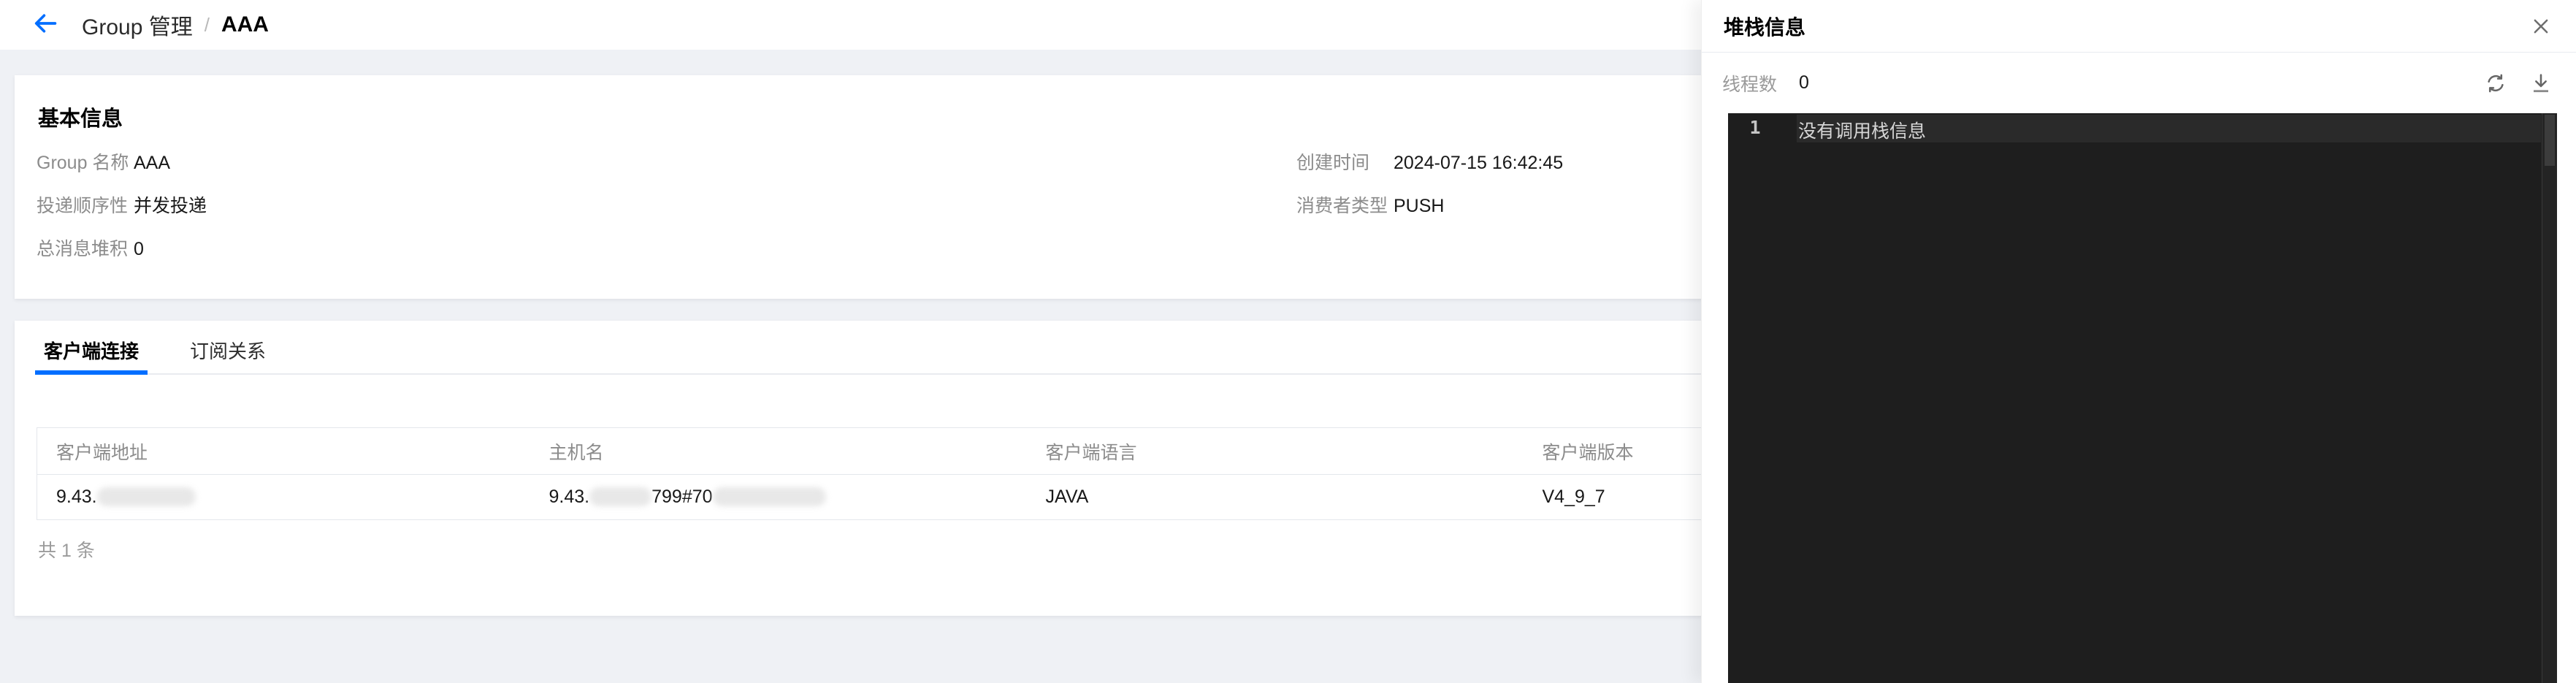  What do you see at coordinates (91, 351) in the screenshot?
I see `tab-label: 客户端连接` at bounding box center [91, 351].